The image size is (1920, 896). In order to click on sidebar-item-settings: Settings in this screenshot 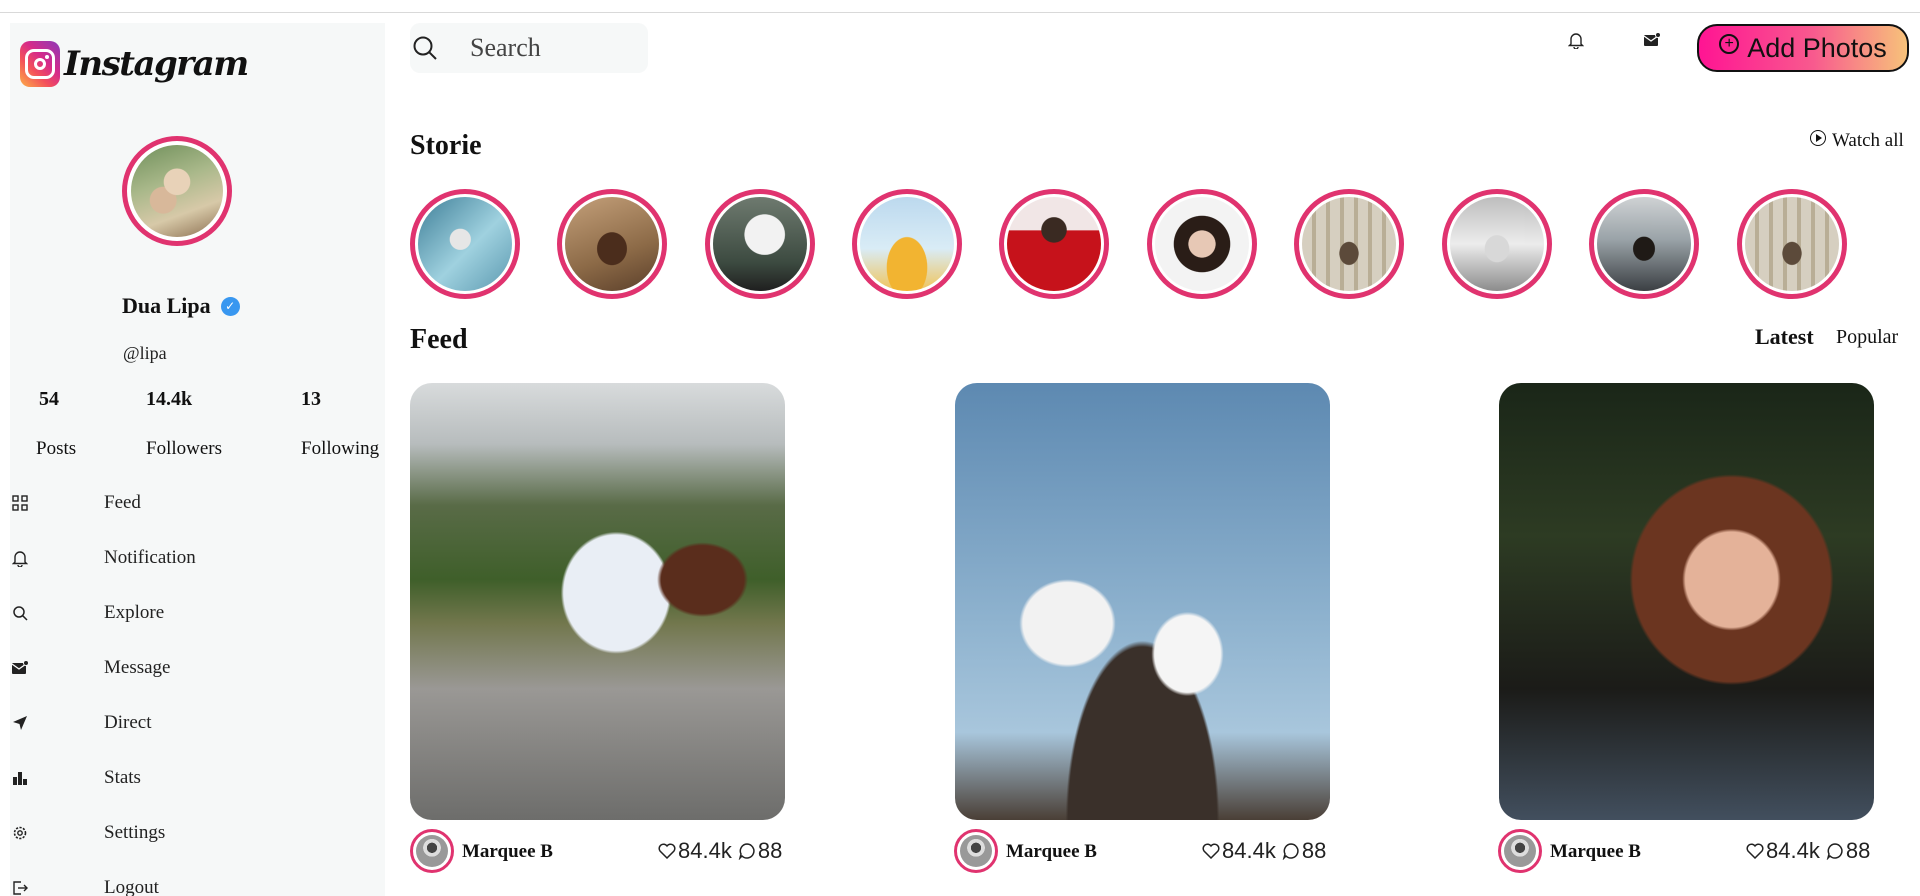, I will do `click(197, 833)`.